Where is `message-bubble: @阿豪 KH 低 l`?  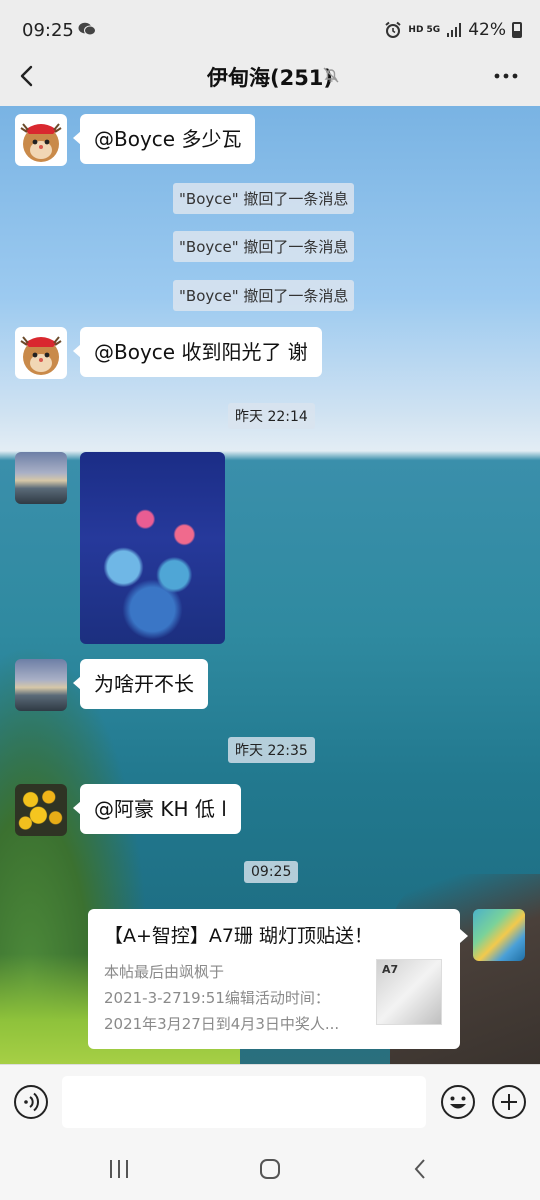
message-bubble: @阿豪 KH 低 l is located at coordinates (157, 809).